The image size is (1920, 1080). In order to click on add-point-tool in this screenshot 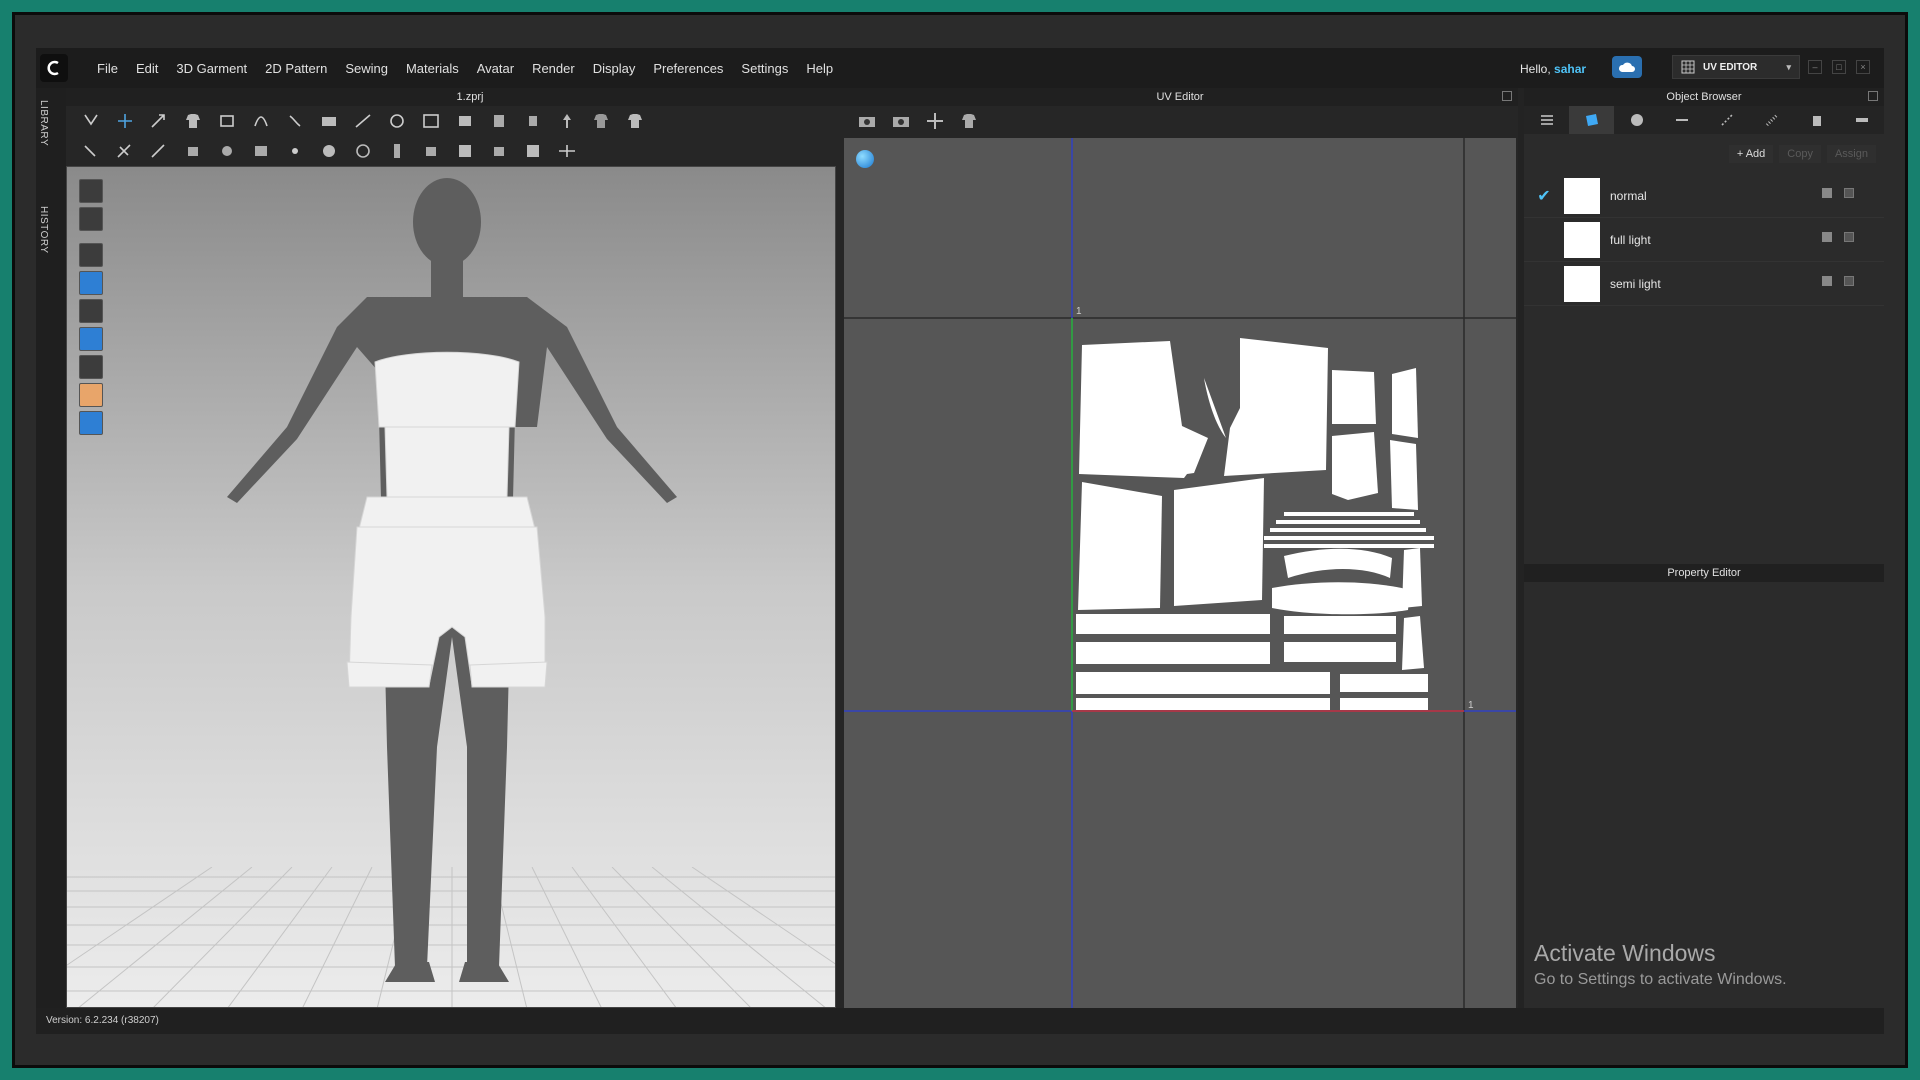, I will do `click(295, 151)`.